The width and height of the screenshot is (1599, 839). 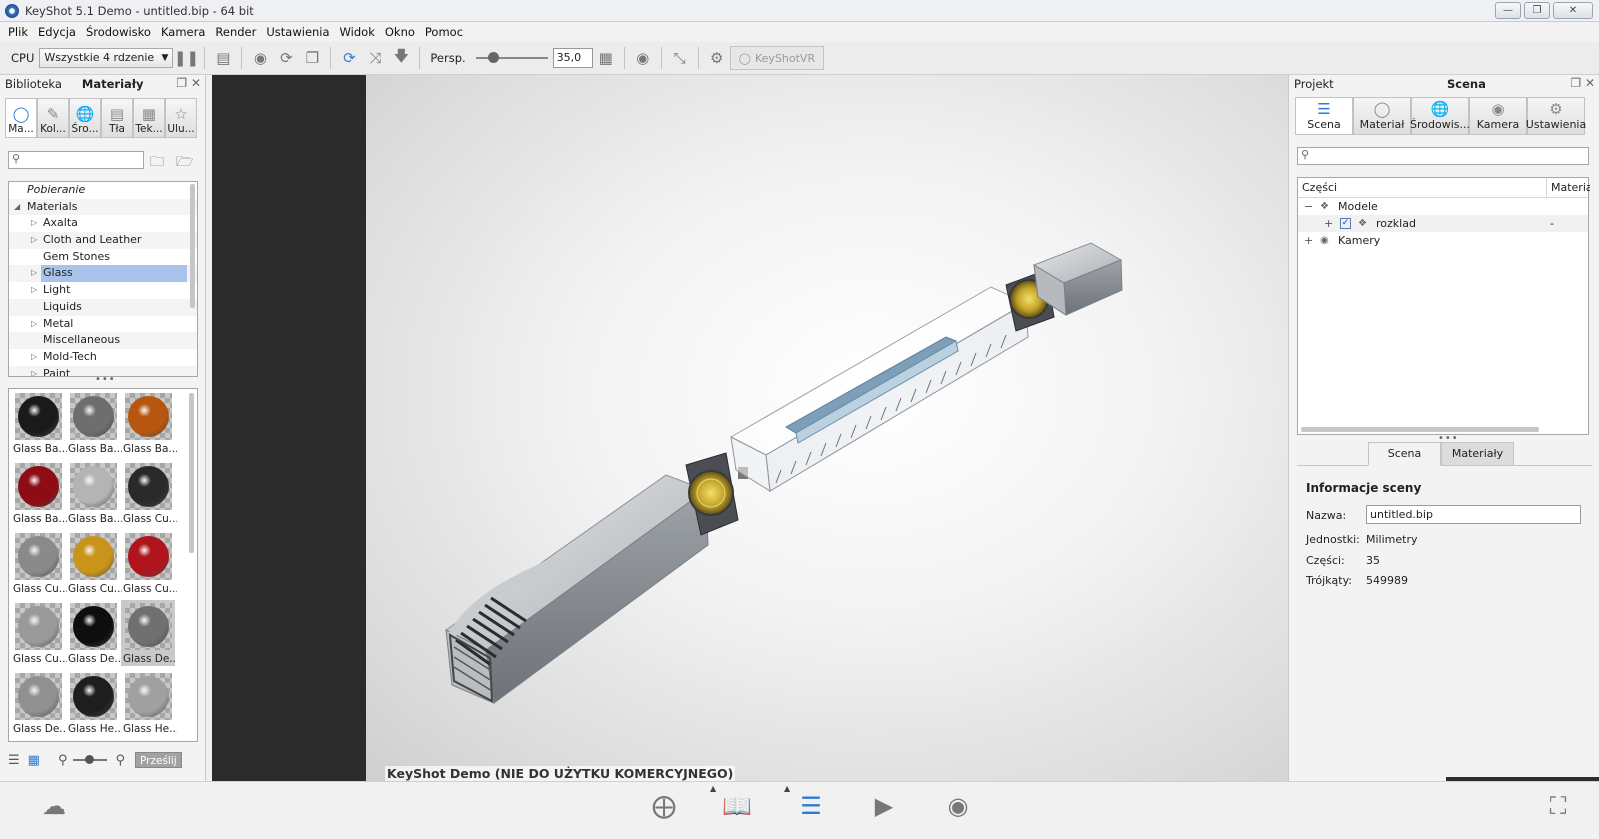 What do you see at coordinates (1311, 84) in the screenshot?
I see `tab-projekt: Projekt` at bounding box center [1311, 84].